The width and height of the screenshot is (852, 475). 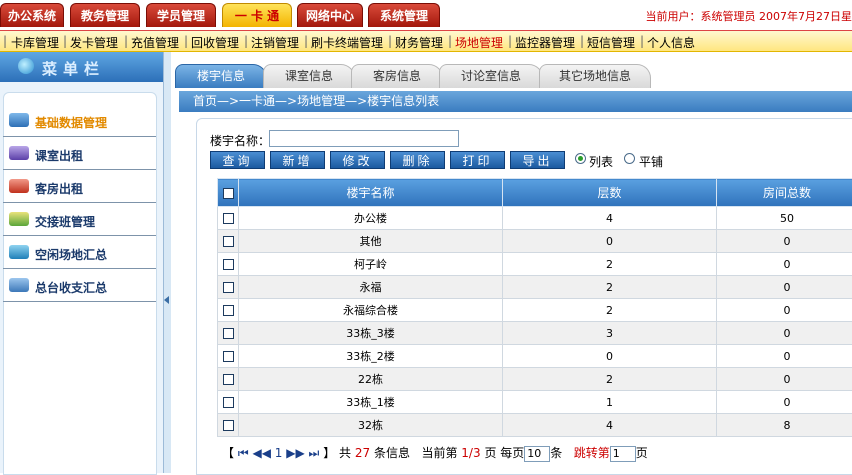 I want to click on main-tab-network: 网络中心, so click(x=330, y=15).